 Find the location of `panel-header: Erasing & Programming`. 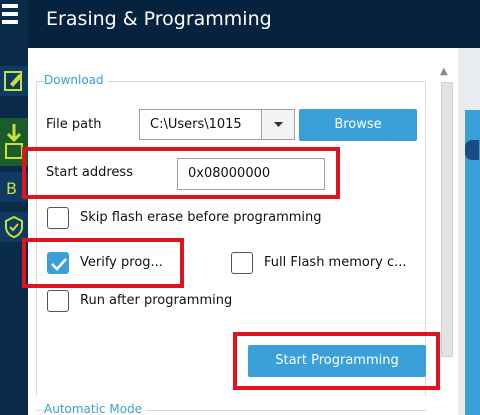

panel-header: Erasing & Programming is located at coordinates (254, 24).